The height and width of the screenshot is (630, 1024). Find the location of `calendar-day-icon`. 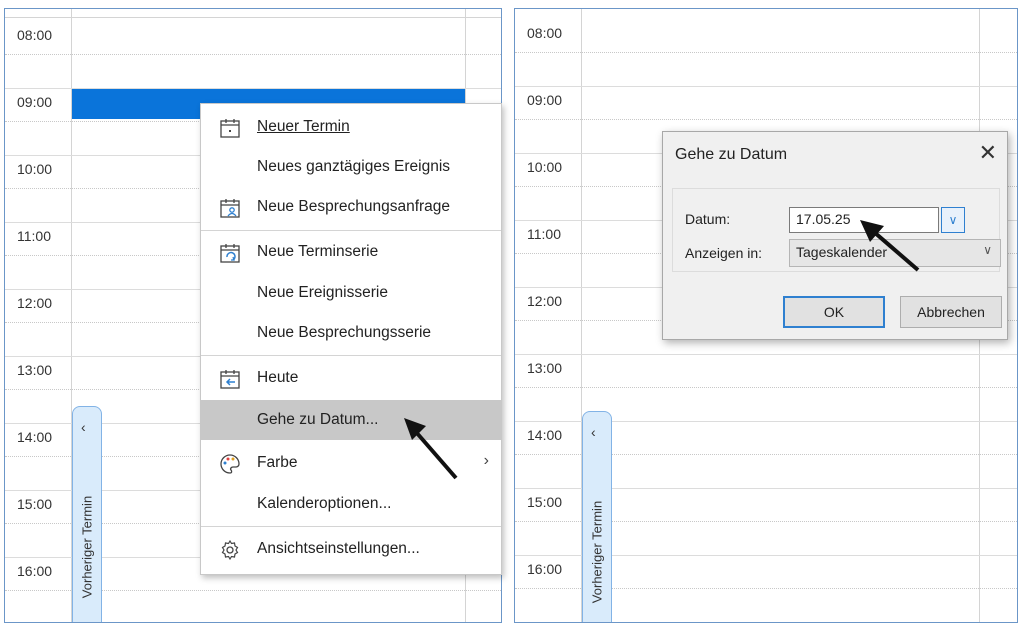

calendar-day-icon is located at coordinates (230, 128).